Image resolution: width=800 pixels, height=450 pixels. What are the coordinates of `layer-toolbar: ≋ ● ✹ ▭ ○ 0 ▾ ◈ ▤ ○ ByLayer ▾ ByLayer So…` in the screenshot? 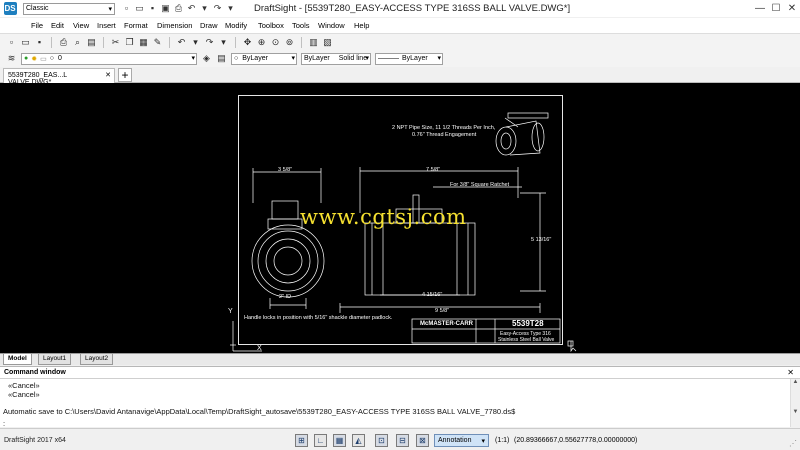 It's located at (400, 58).